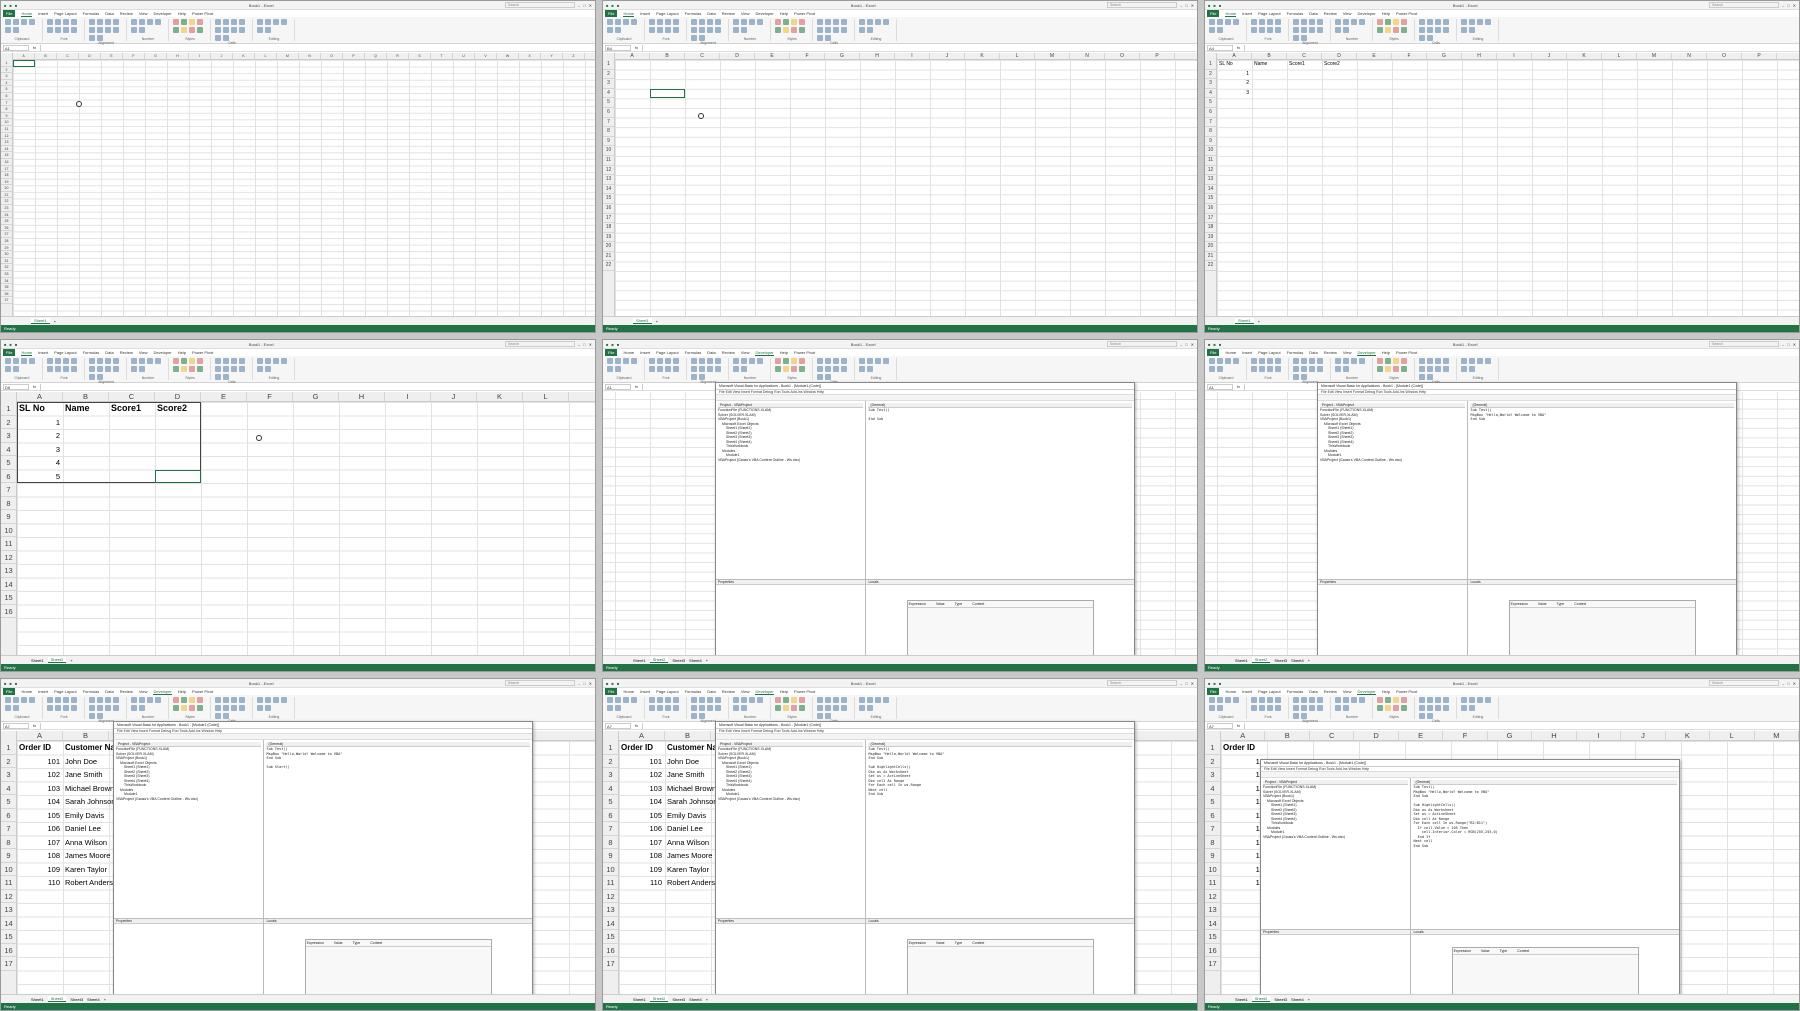 The width and height of the screenshot is (1800, 1011). I want to click on row-header: 14, so click(1212, 923).